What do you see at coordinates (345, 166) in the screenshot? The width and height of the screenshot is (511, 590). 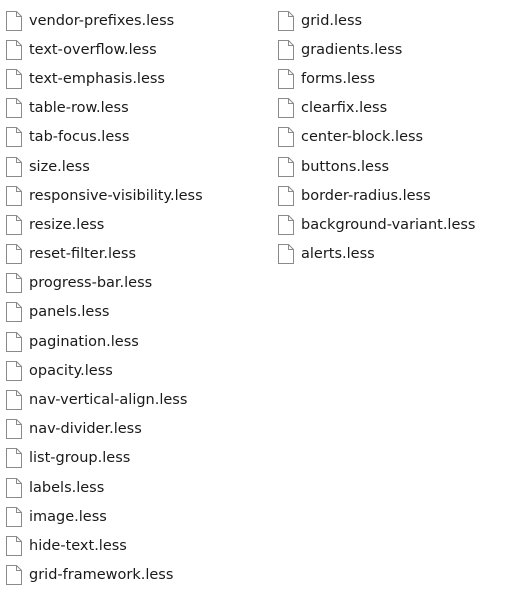 I see `file-name: buttons.less` at bounding box center [345, 166].